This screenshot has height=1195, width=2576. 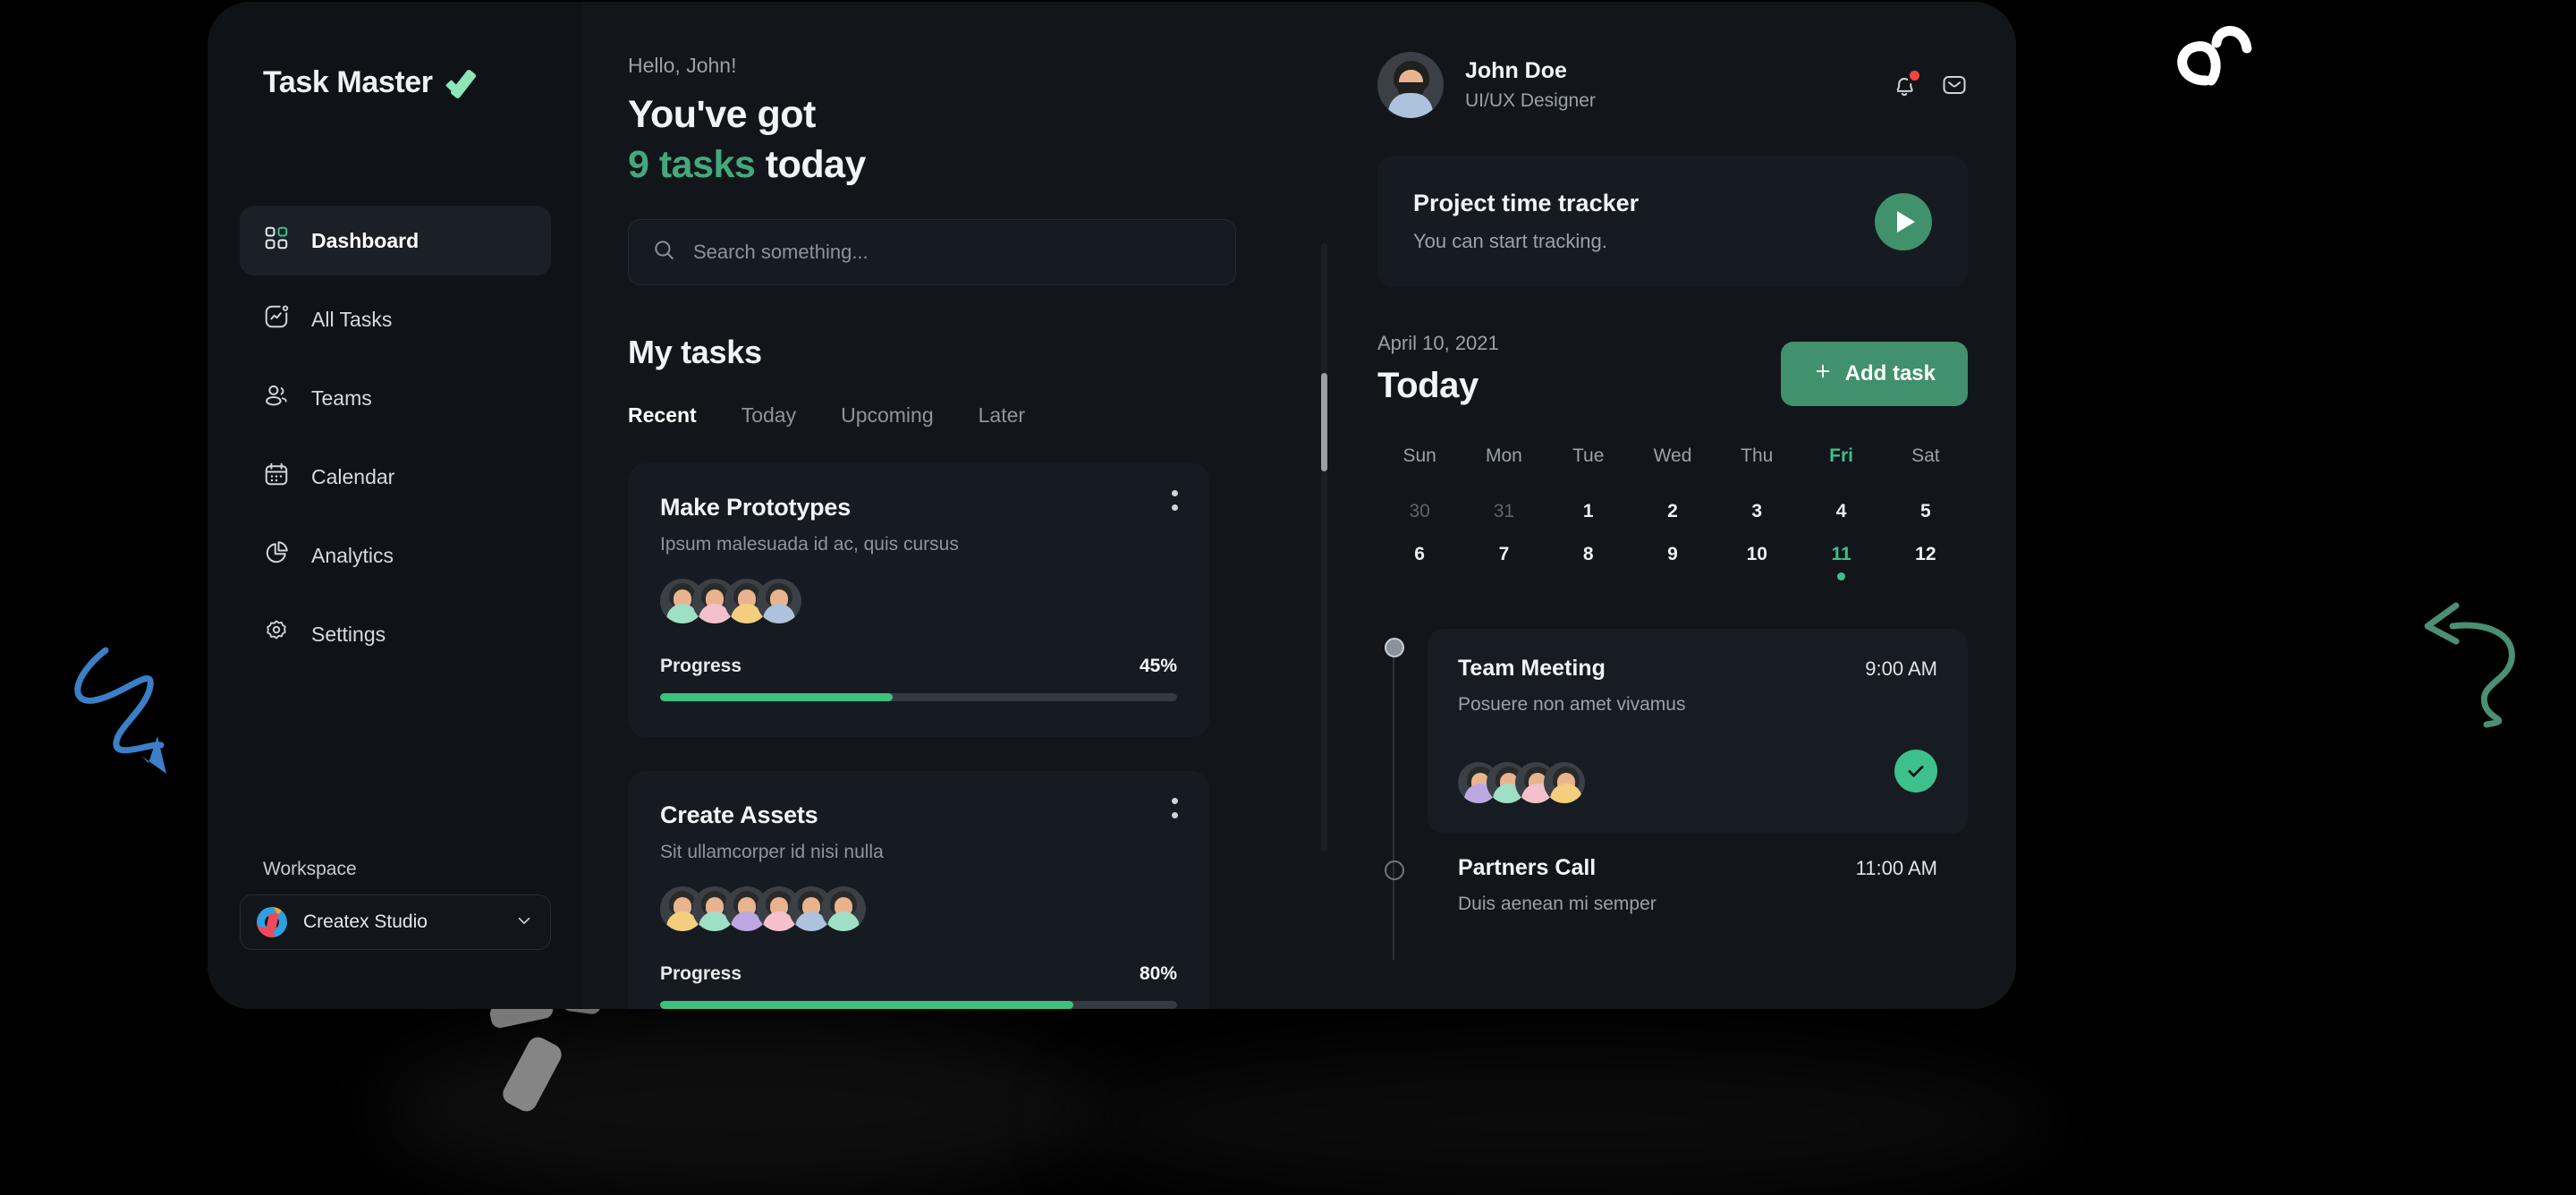 What do you see at coordinates (1419, 455) in the screenshot?
I see `calendar-day-name: Sun` at bounding box center [1419, 455].